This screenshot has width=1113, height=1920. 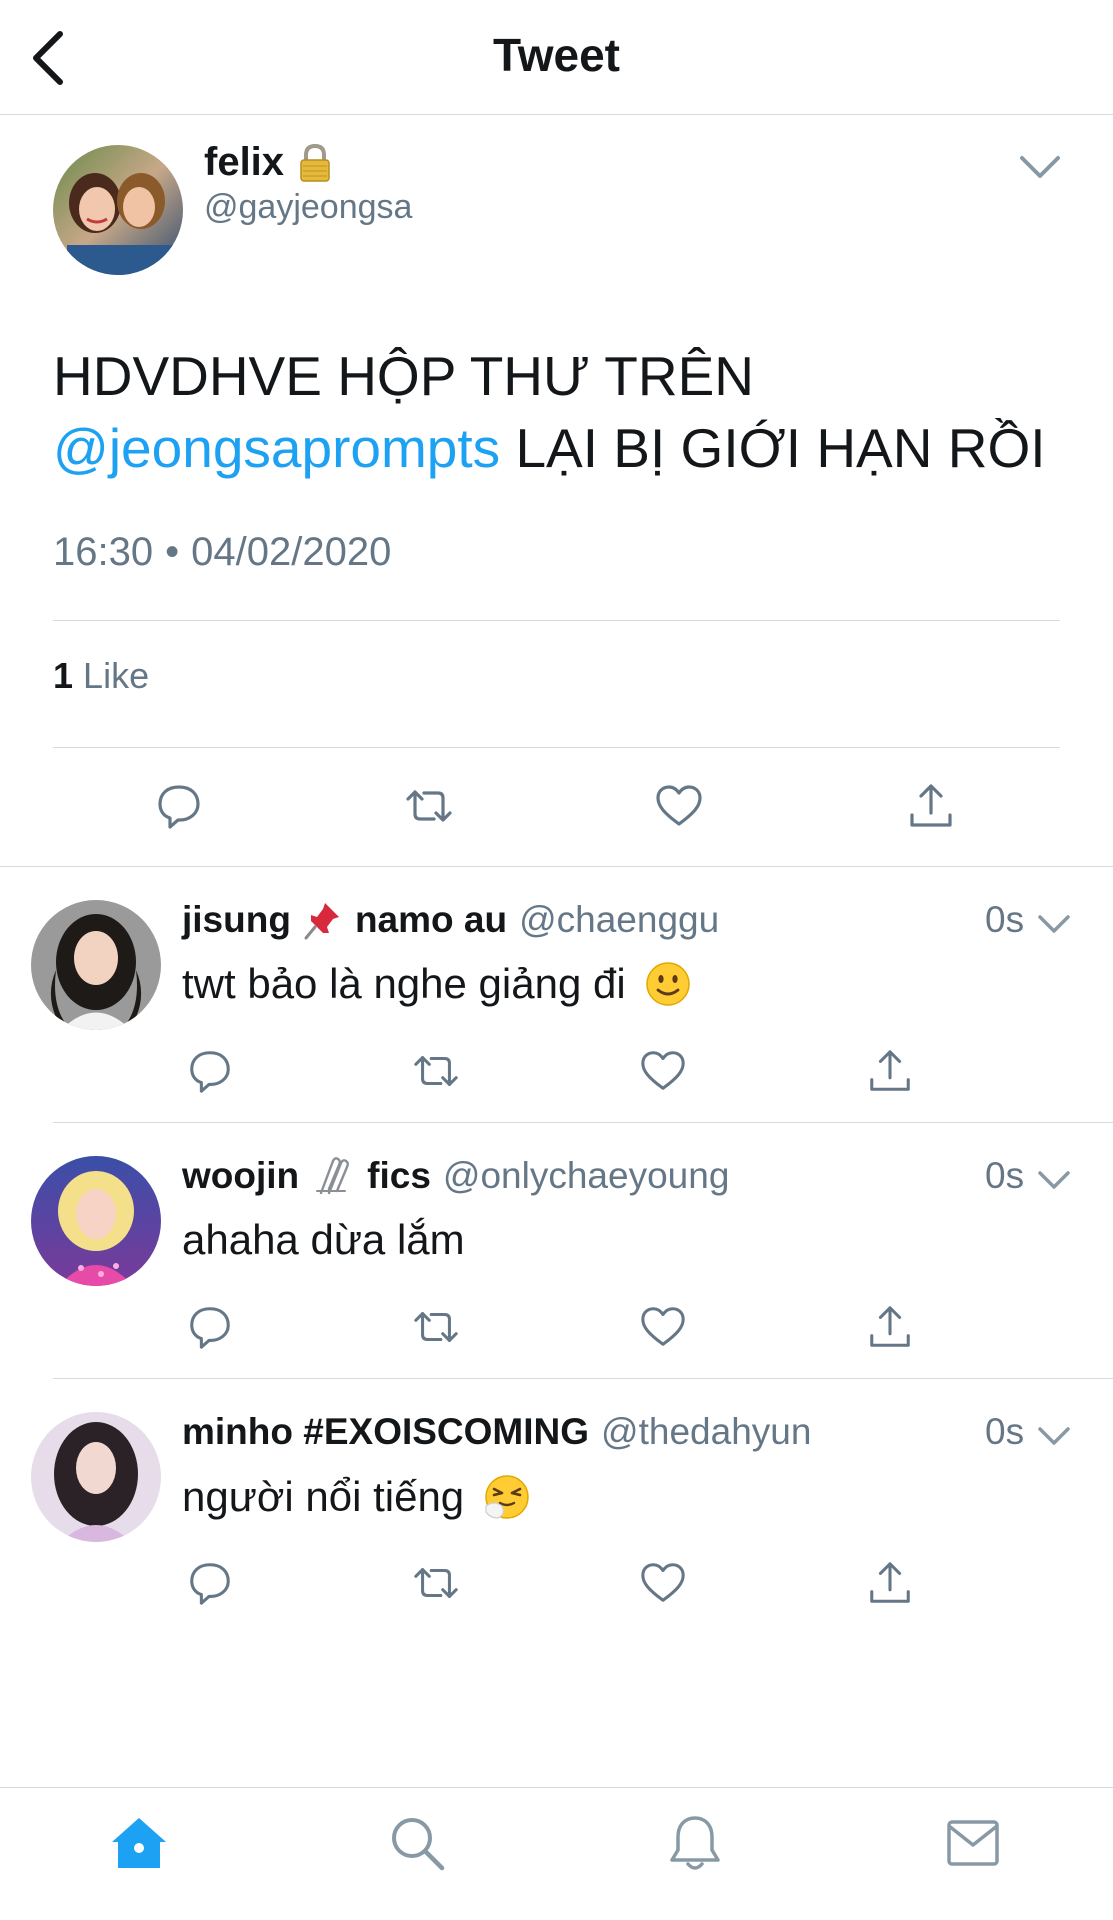 I want to click on reply-text: người nổi tiếng, so click(x=323, y=1496).